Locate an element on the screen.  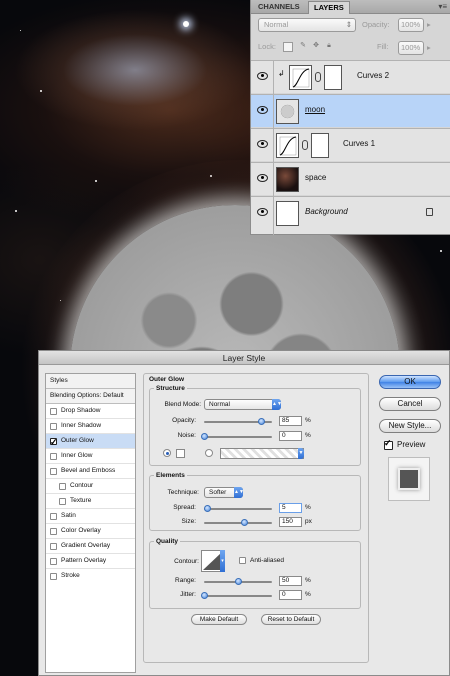
layer-name: moon is located at coordinates (315, 109).